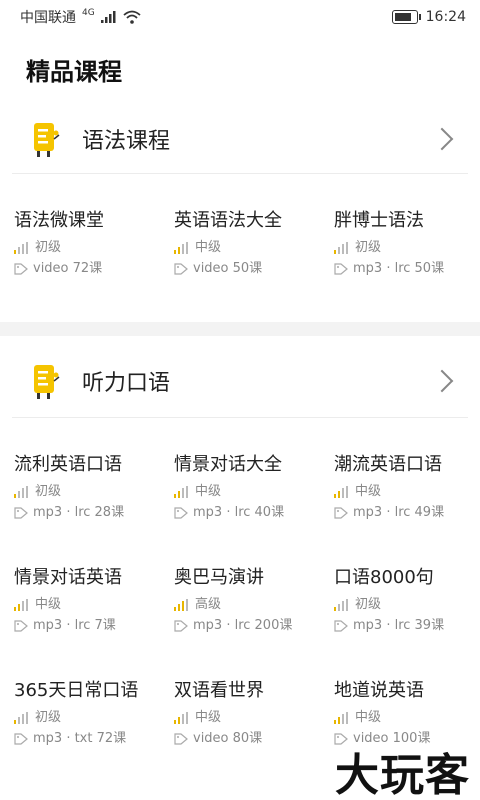  What do you see at coordinates (108, 17) in the screenshot?
I see `signal-icon` at bounding box center [108, 17].